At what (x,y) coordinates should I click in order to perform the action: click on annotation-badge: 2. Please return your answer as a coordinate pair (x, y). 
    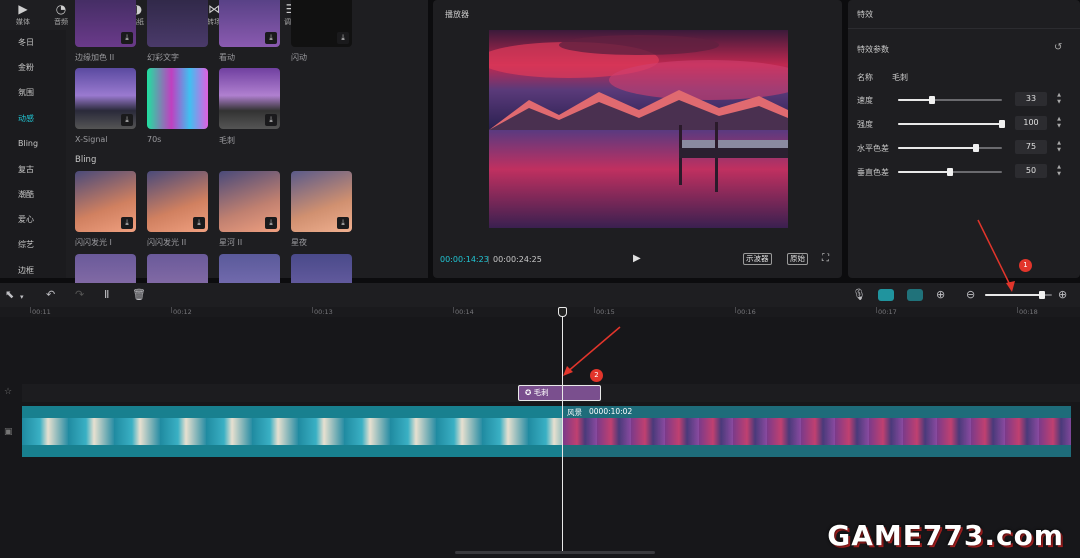
    Looking at the image, I should click on (596, 375).